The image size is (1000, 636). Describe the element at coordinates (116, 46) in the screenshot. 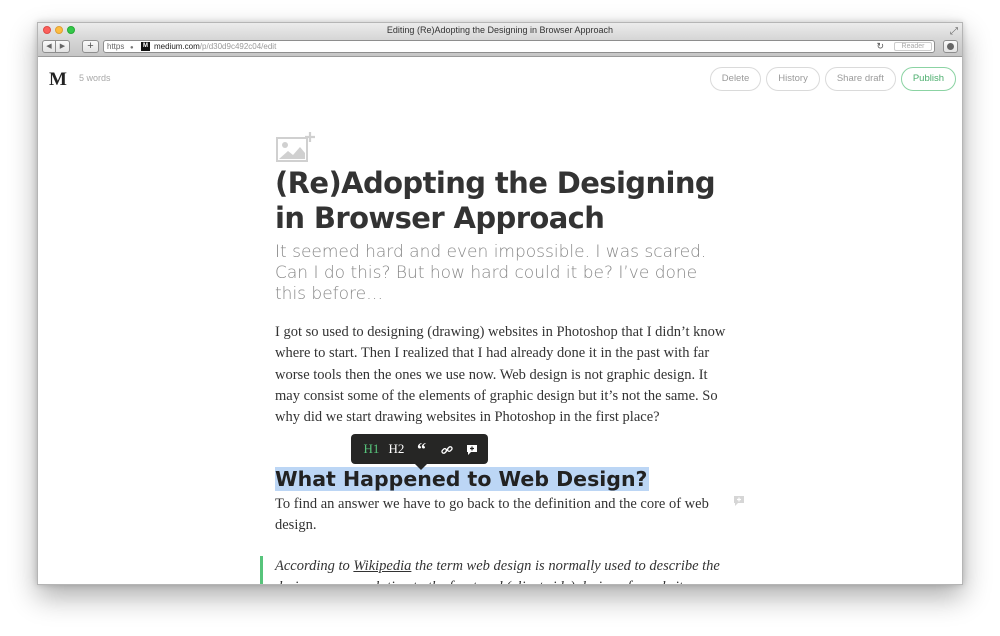

I see `url-scheme: https` at that location.